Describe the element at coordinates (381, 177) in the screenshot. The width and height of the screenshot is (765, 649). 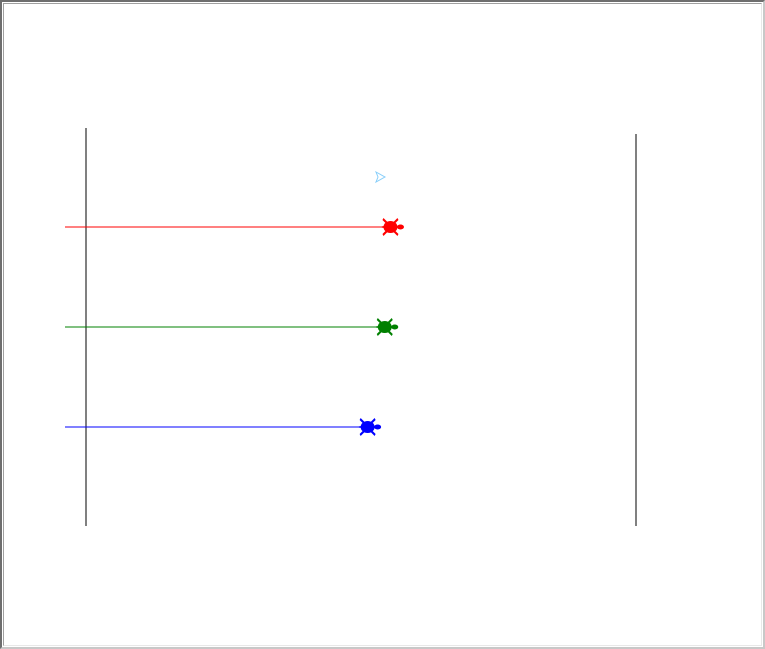
I see `pointer-arrow-icon` at that location.